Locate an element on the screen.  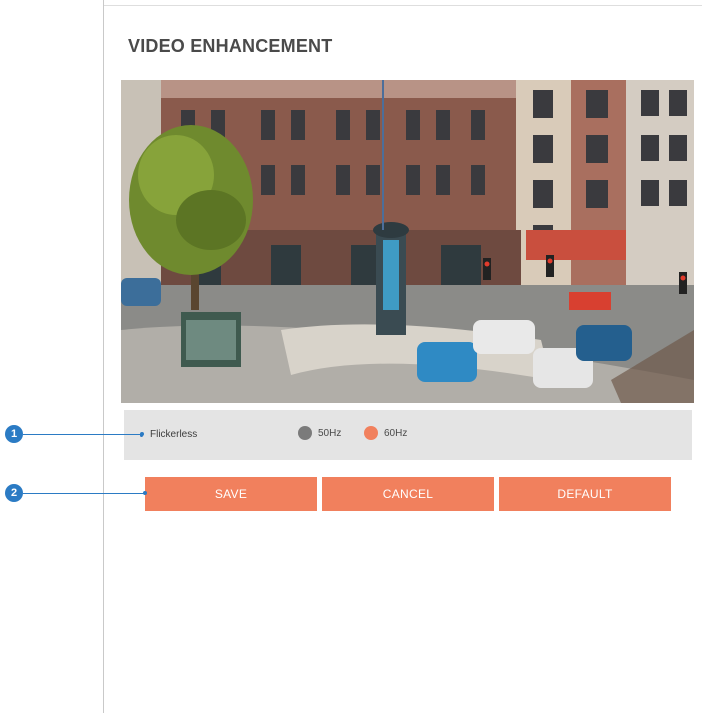
top-divider is located at coordinates (403, 5).